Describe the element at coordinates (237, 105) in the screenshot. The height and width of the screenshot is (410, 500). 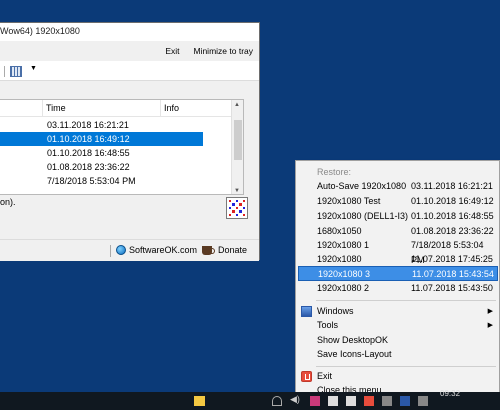
I see `scroll-up-icon: ▲` at that location.